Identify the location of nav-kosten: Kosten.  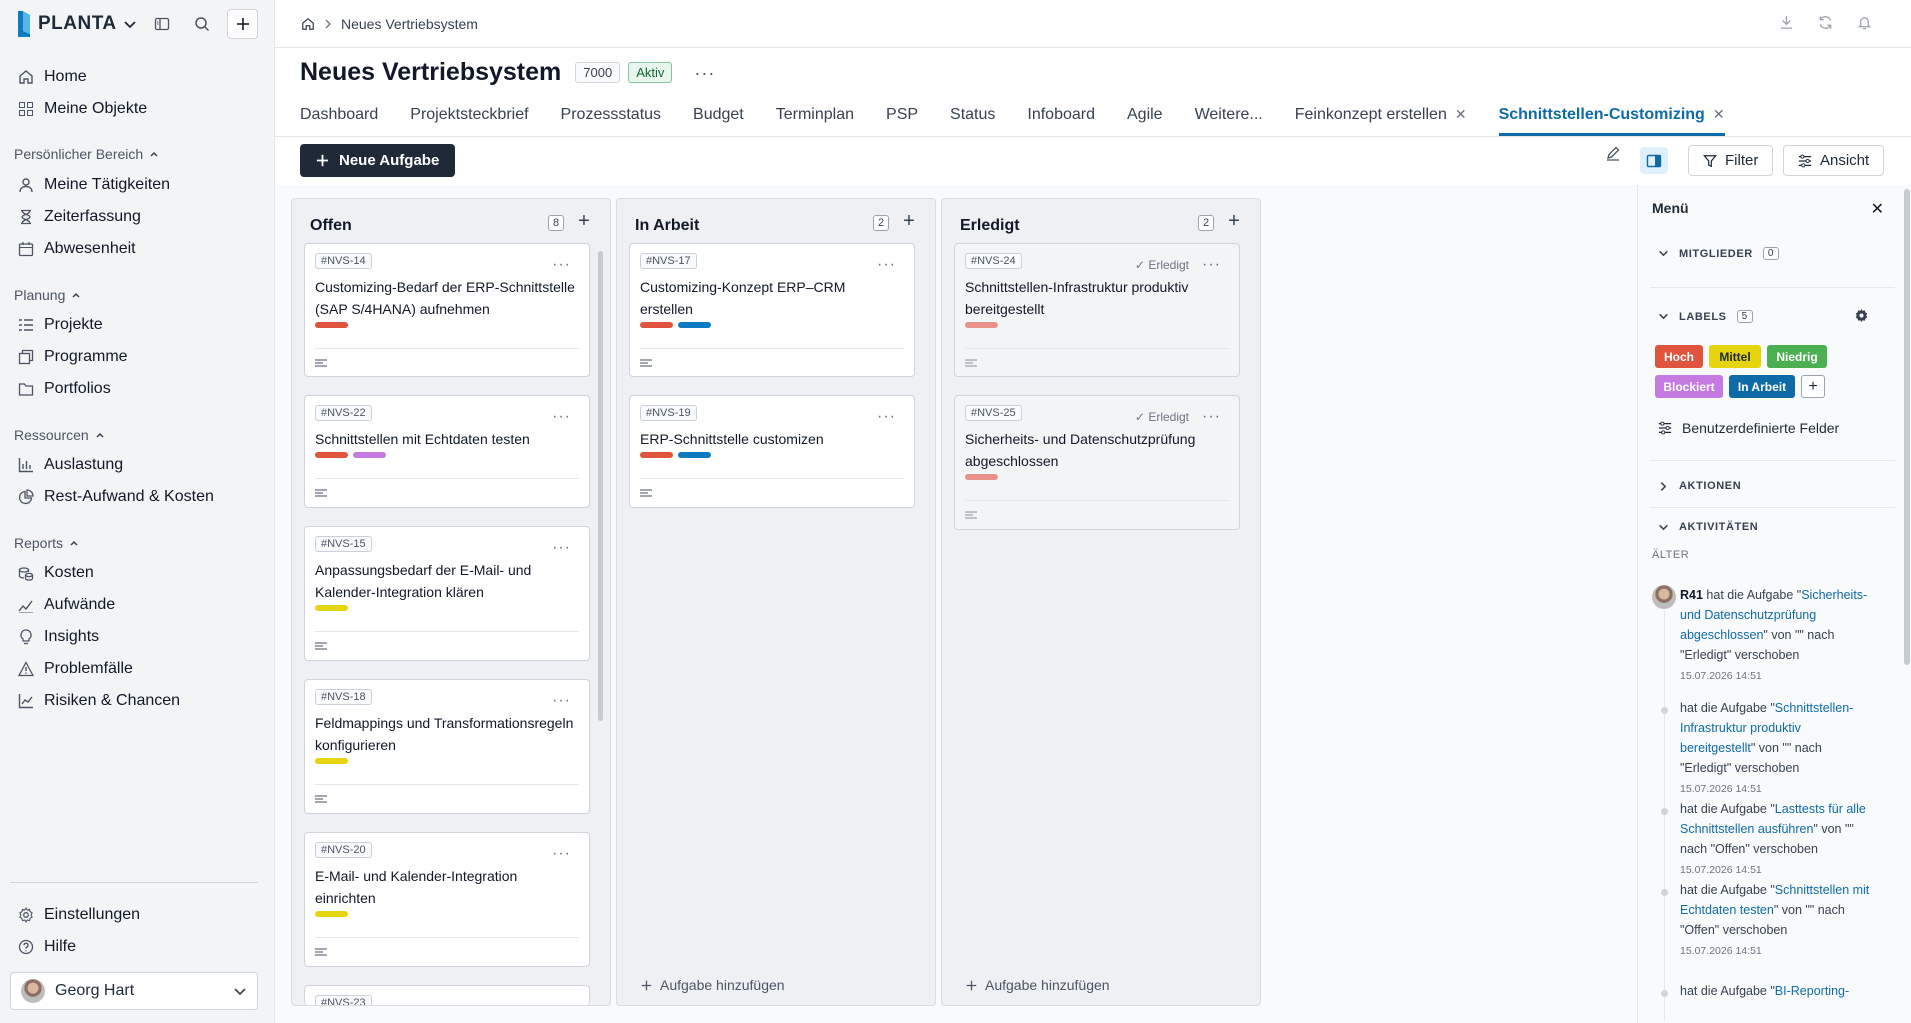
(56, 573).